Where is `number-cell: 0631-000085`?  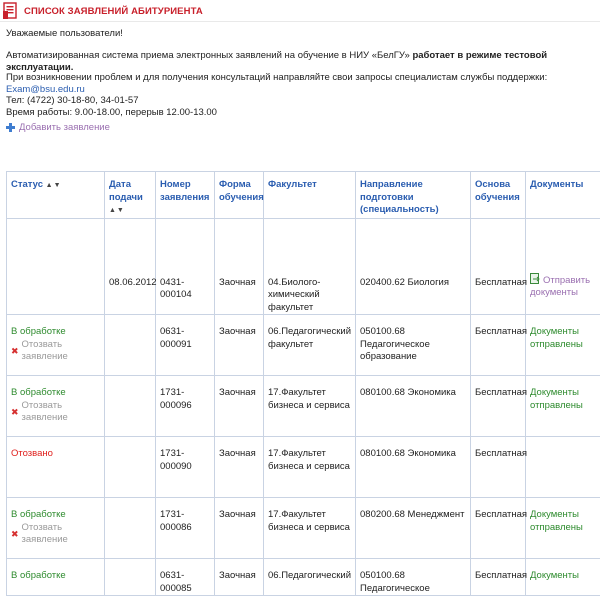 number-cell: 0631-000085 is located at coordinates (185, 577).